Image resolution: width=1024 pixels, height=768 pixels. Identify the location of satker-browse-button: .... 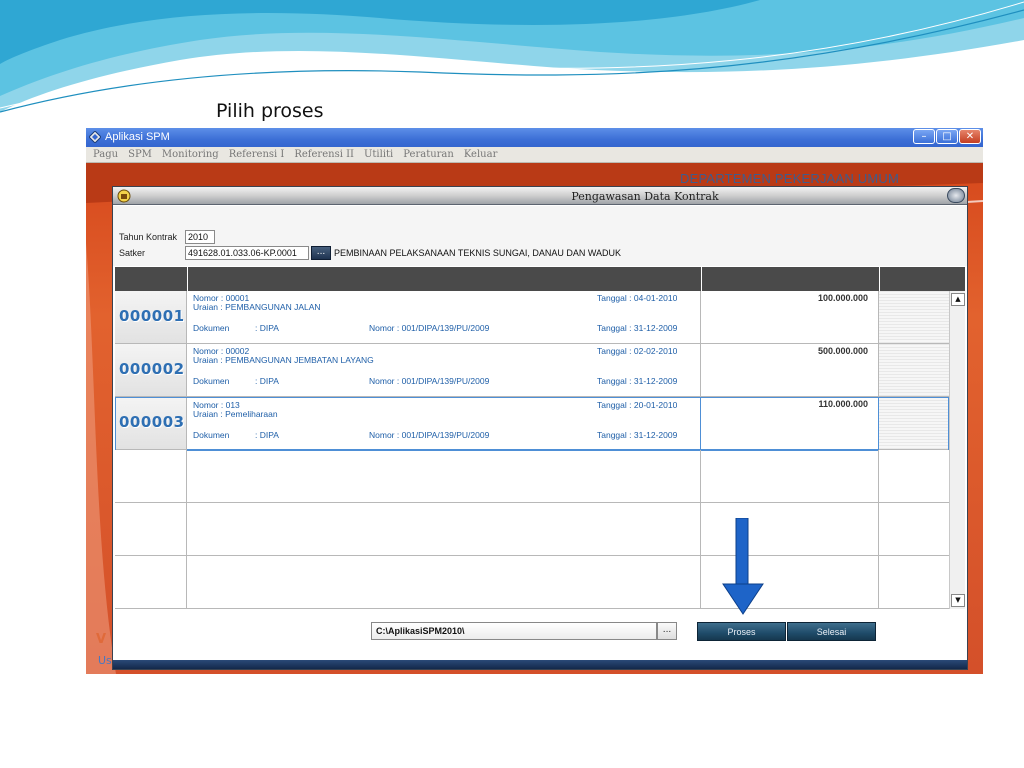
(321, 253).